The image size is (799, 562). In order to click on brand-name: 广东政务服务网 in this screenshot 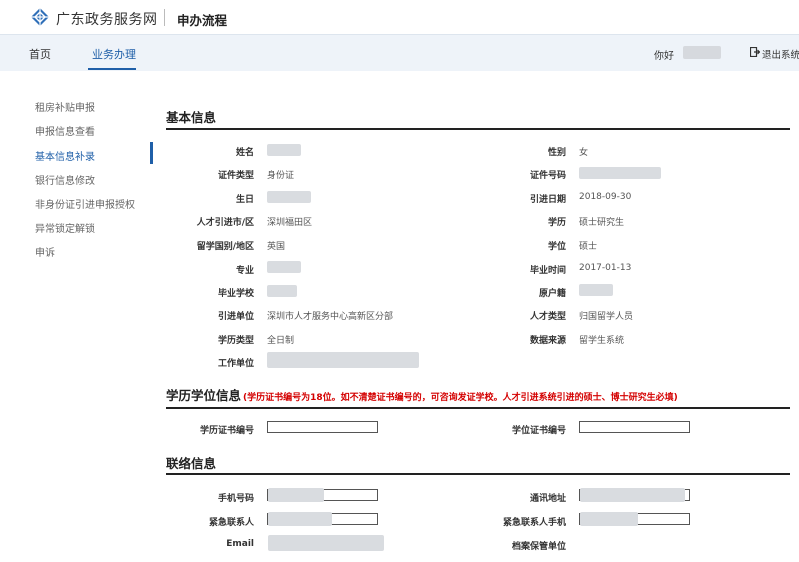, I will do `click(107, 19)`.